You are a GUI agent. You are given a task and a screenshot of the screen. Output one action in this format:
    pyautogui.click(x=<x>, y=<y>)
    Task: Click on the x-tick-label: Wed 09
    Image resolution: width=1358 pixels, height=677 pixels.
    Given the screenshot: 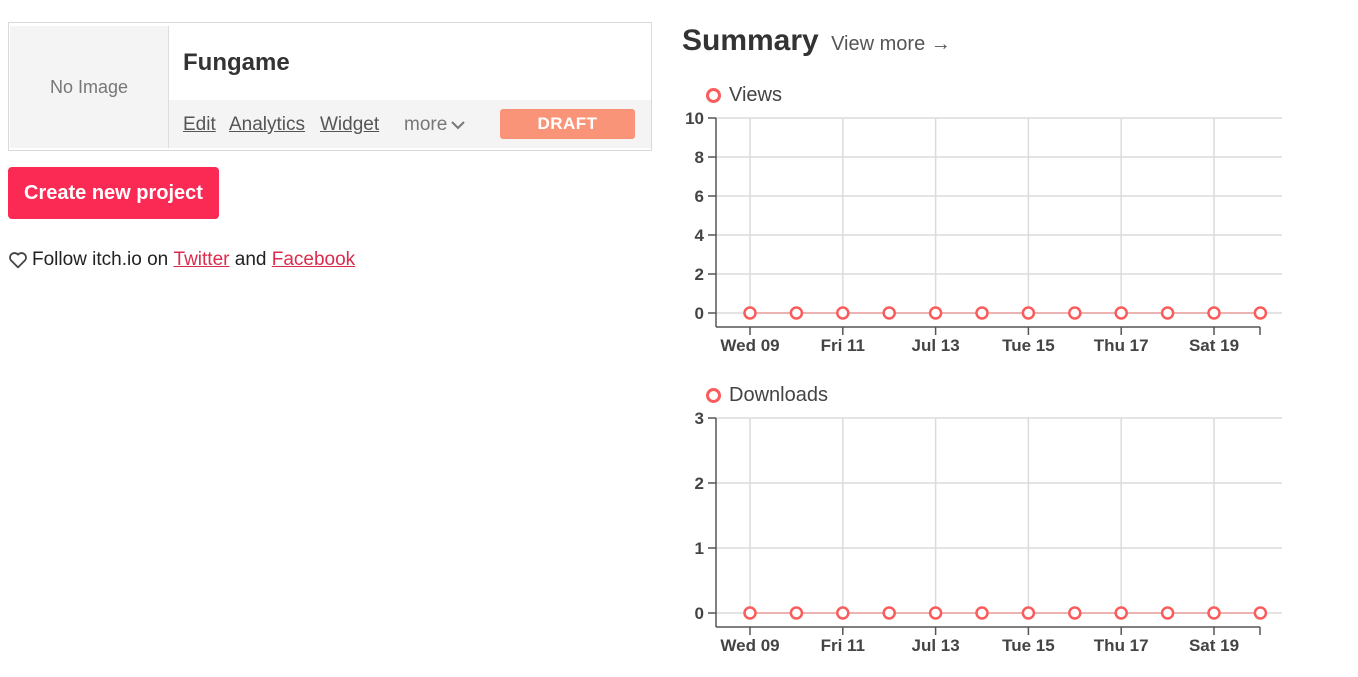 What is the action you would take?
    pyautogui.click(x=749, y=645)
    